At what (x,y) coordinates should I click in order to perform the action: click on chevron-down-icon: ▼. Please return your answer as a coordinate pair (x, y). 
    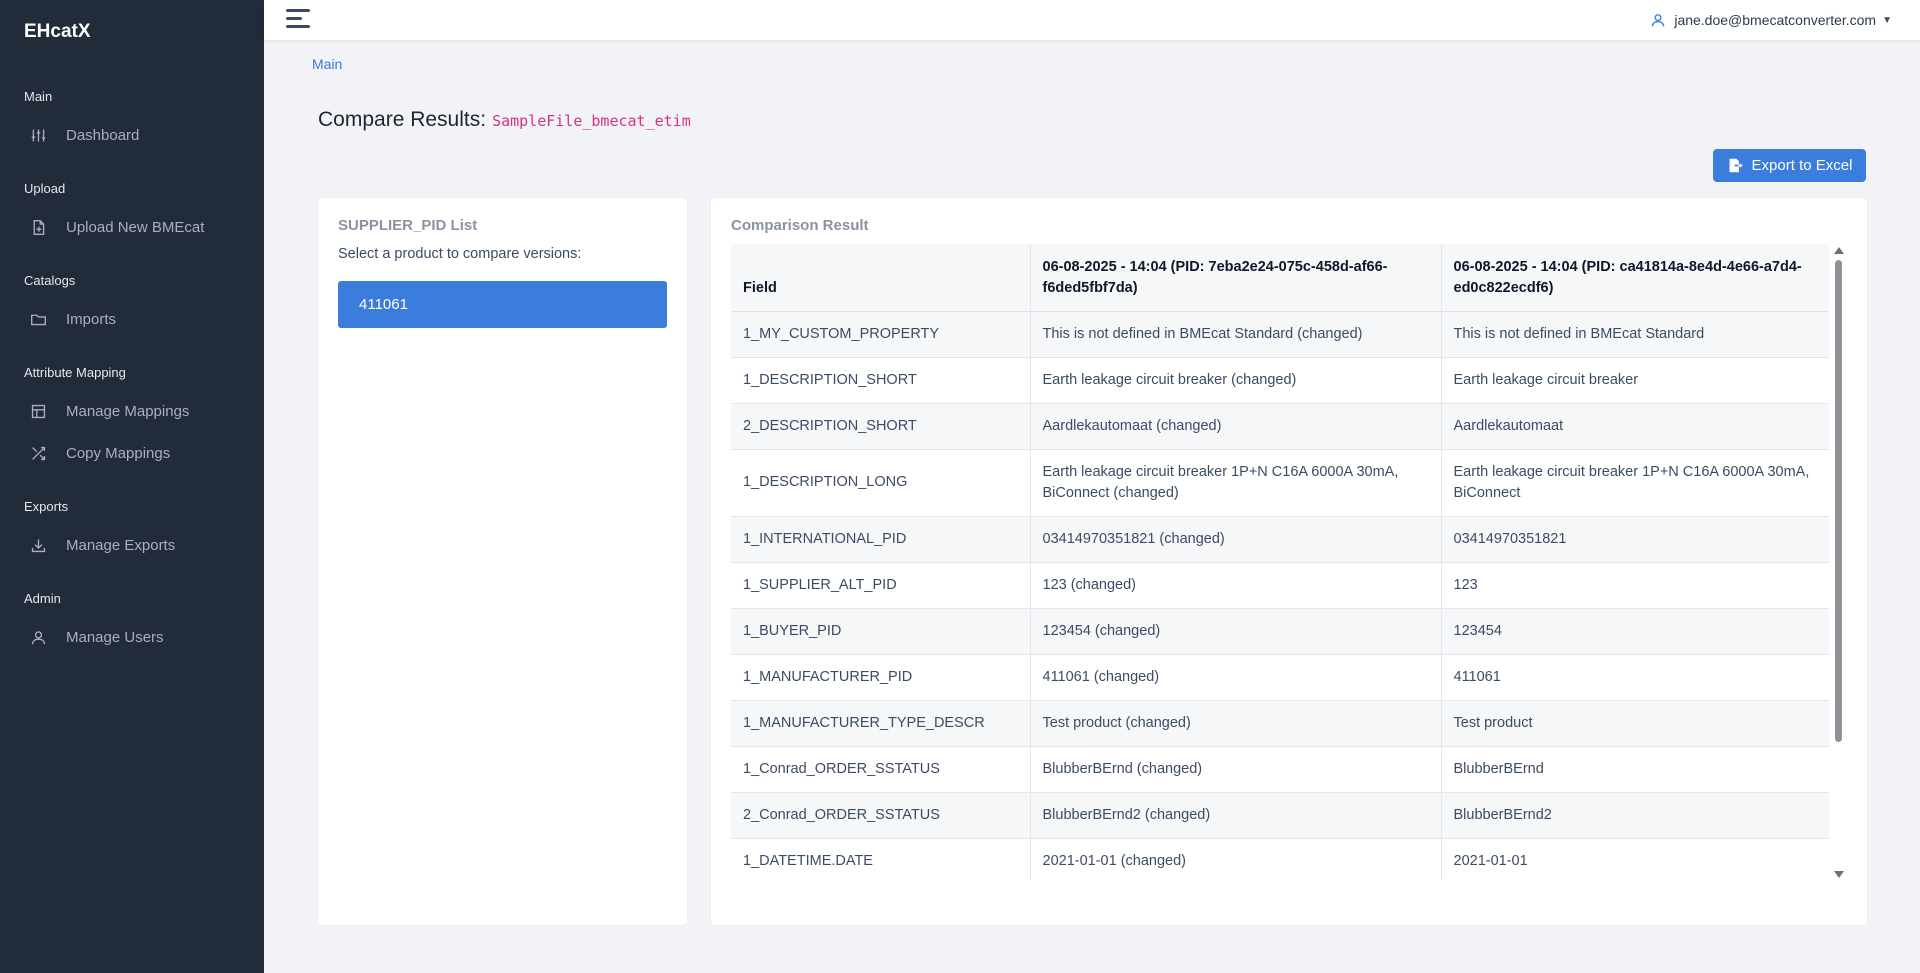
    Looking at the image, I should click on (1887, 20).